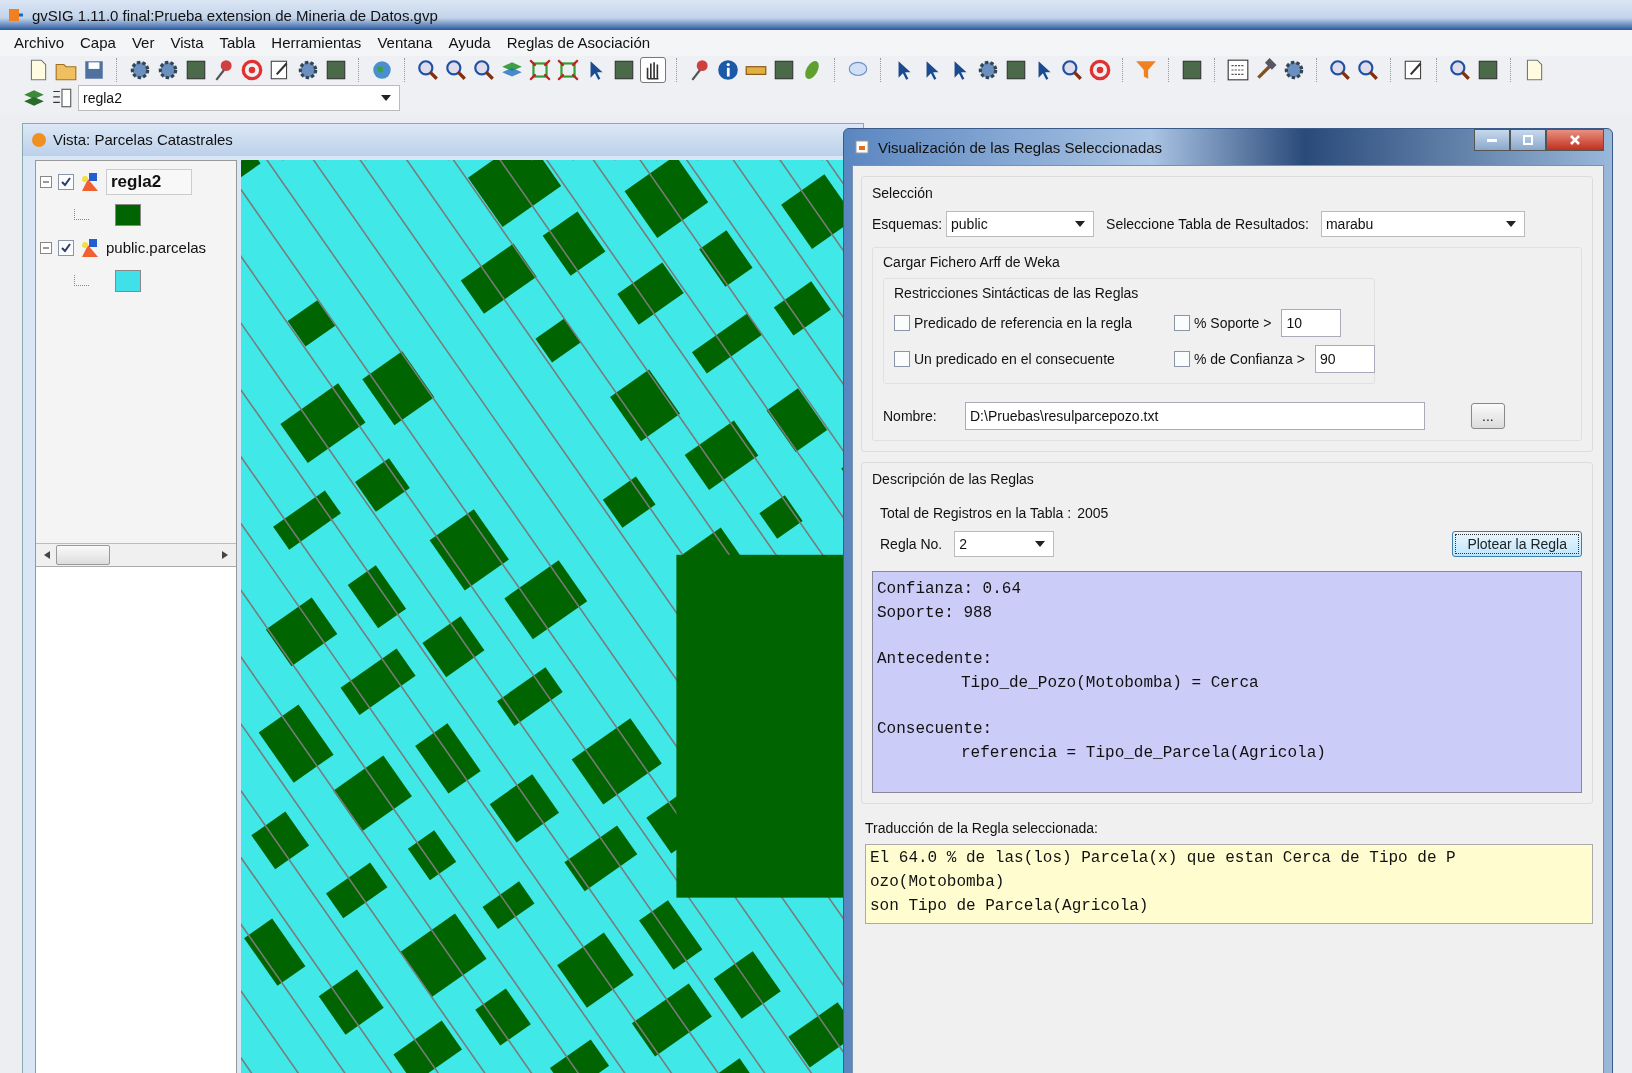  Describe the element at coordinates (39, 139) in the screenshot. I see `view-icon` at that location.